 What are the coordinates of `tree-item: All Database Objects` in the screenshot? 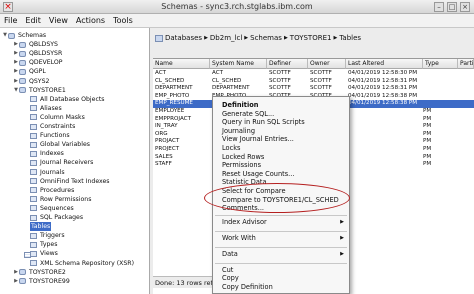 It's located at (64, 99).